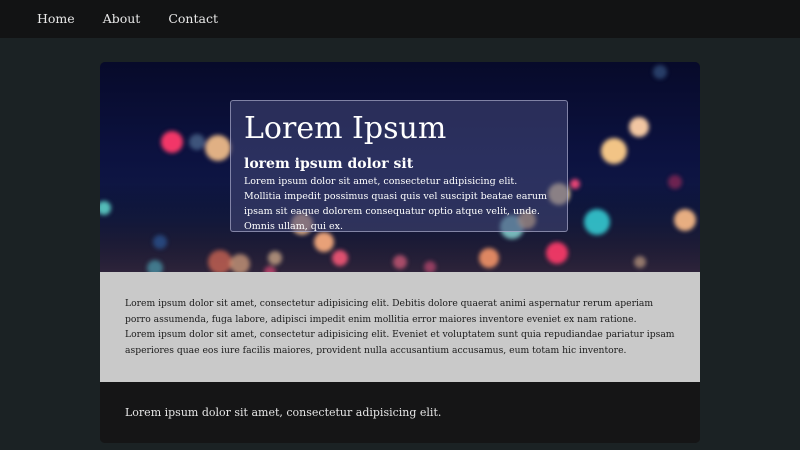 This screenshot has width=800, height=450. I want to click on hero-subtitle: lorem ipsum dolor sit, so click(329, 164).